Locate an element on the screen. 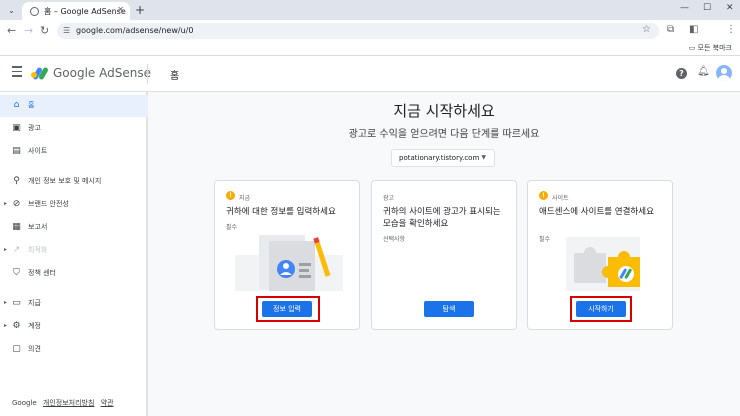  sidebar-item-sites: ▤ 사이트 is located at coordinates (73, 152).